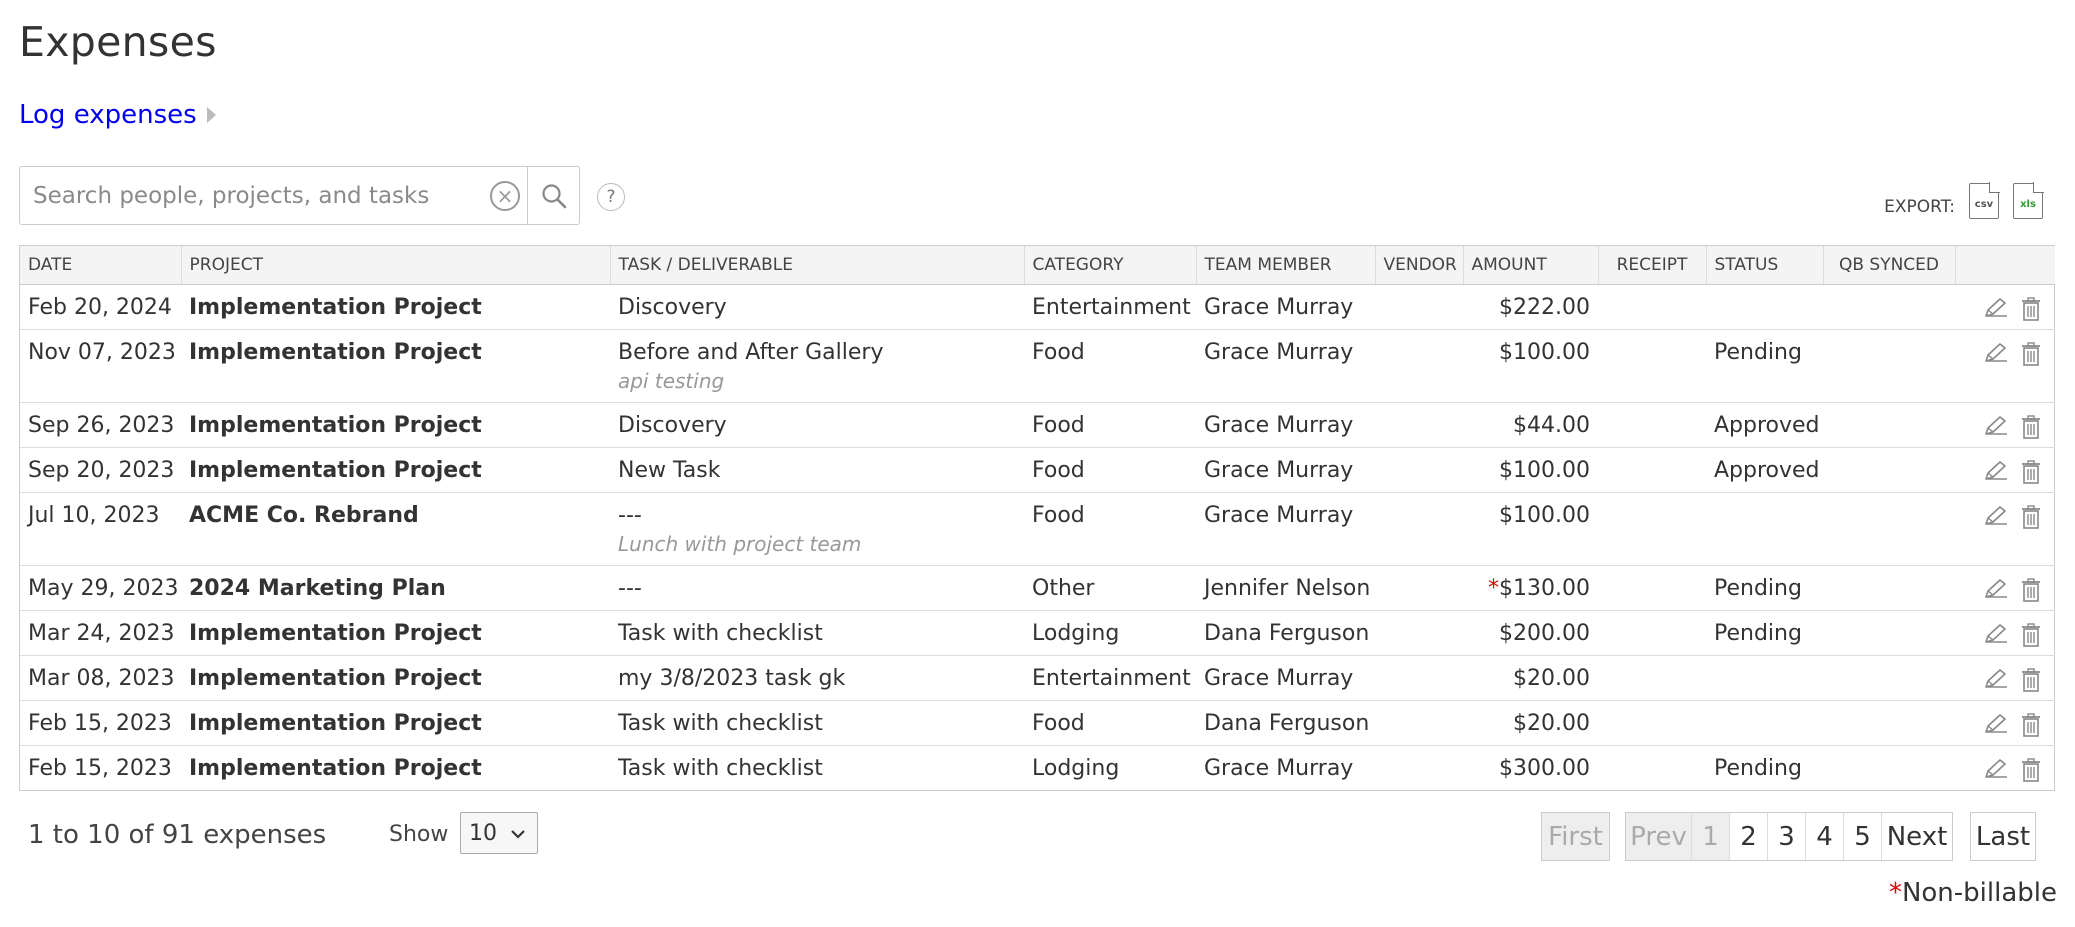 Image resolution: width=2075 pixels, height=927 pixels. What do you see at coordinates (2028, 204) in the screenshot?
I see `xls-label: xls` at bounding box center [2028, 204].